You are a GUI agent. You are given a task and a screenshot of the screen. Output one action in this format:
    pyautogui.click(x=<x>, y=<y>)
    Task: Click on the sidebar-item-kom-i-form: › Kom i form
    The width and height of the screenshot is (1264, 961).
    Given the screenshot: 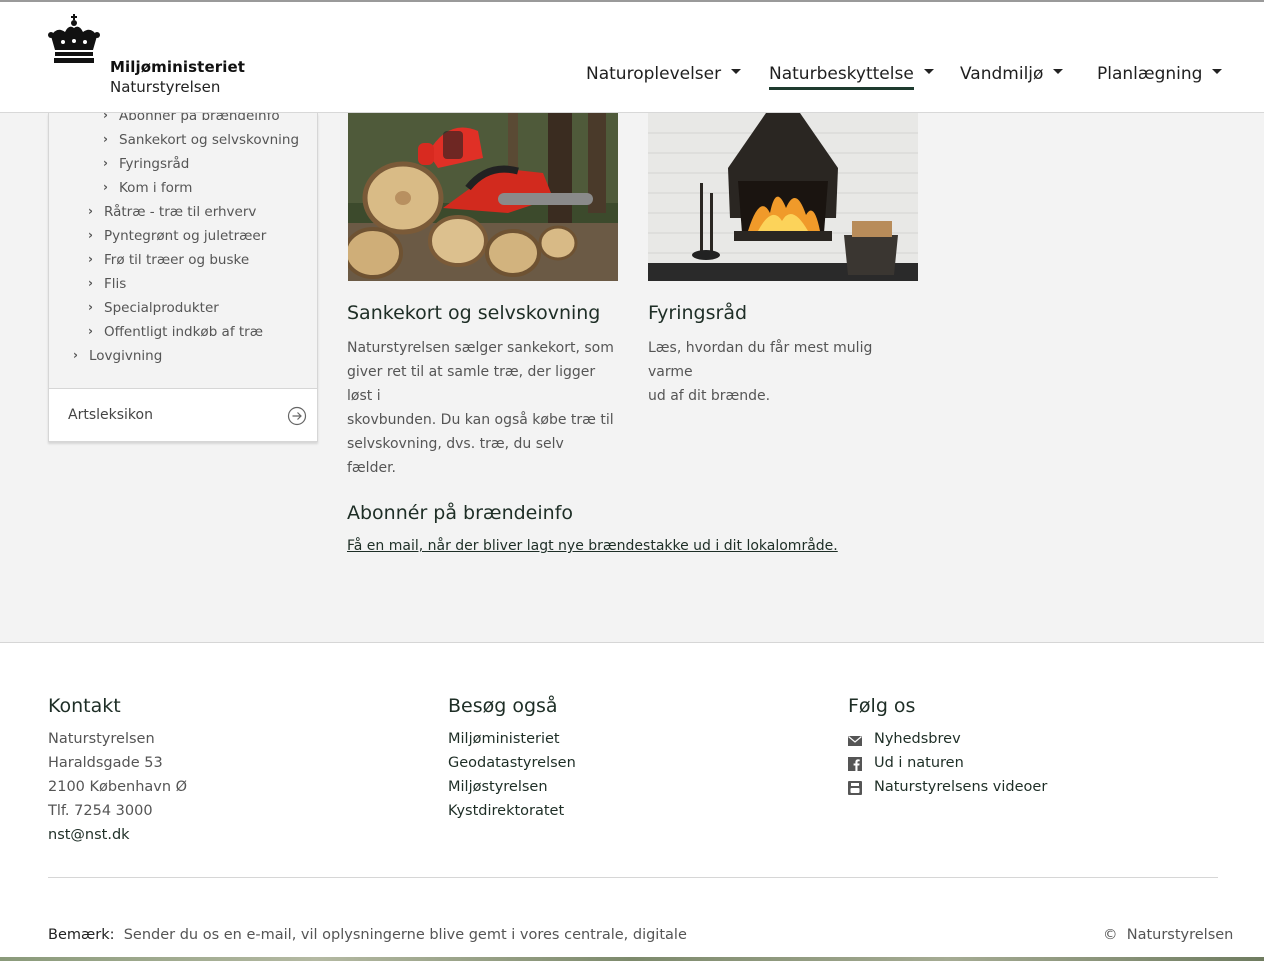 What is the action you would take?
    pyautogui.click(x=148, y=188)
    